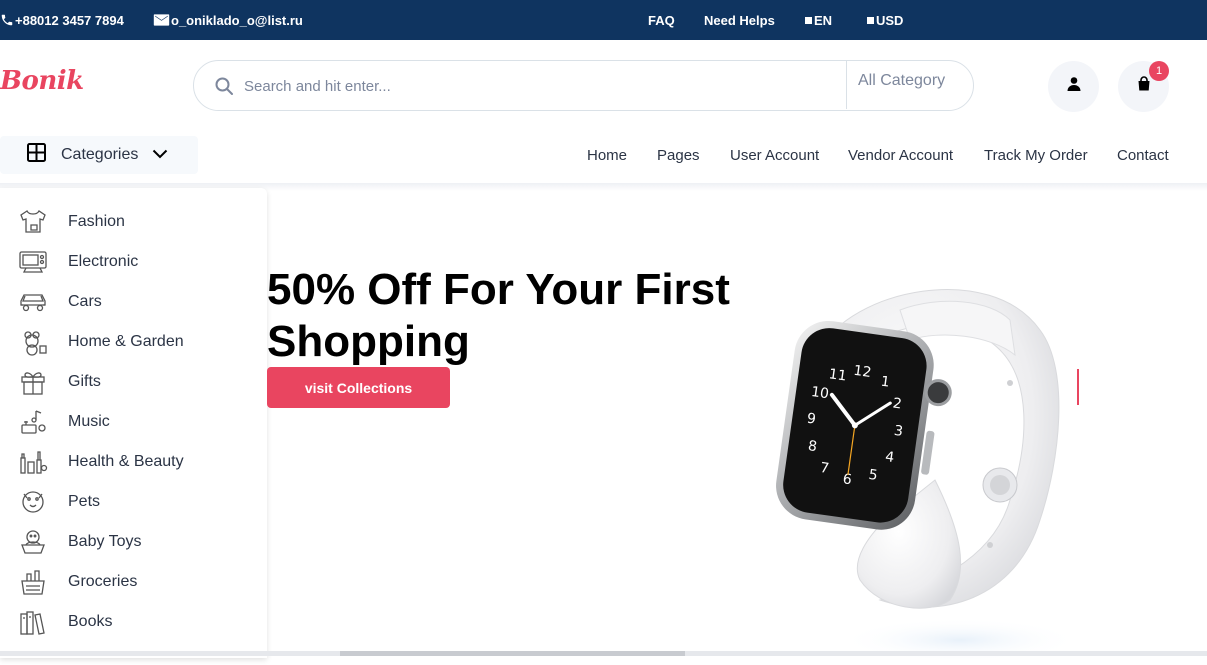 This screenshot has width=1207, height=665. I want to click on category-label: Health & Beauty, so click(126, 461).